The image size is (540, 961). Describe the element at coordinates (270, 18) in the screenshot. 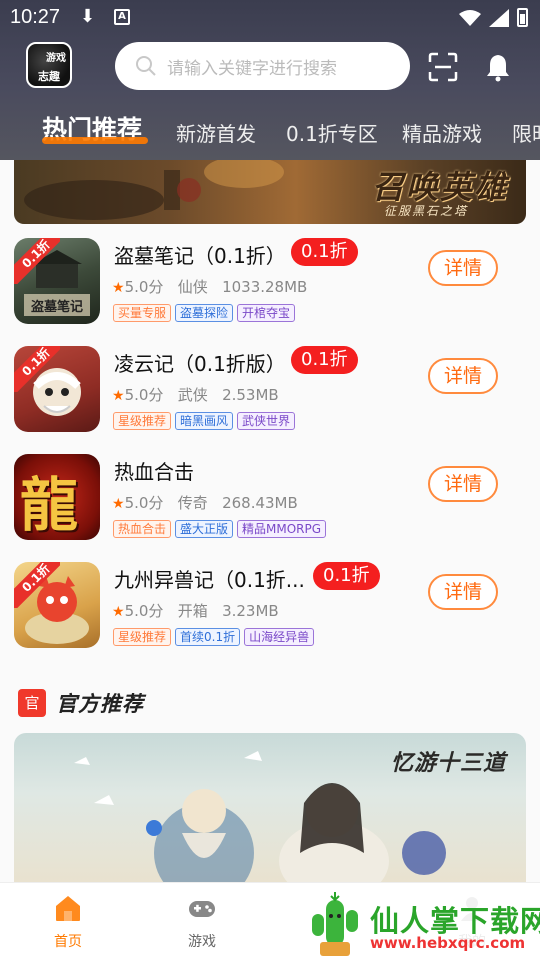

I see `status-bar: 10:27 ⬇ A` at that location.